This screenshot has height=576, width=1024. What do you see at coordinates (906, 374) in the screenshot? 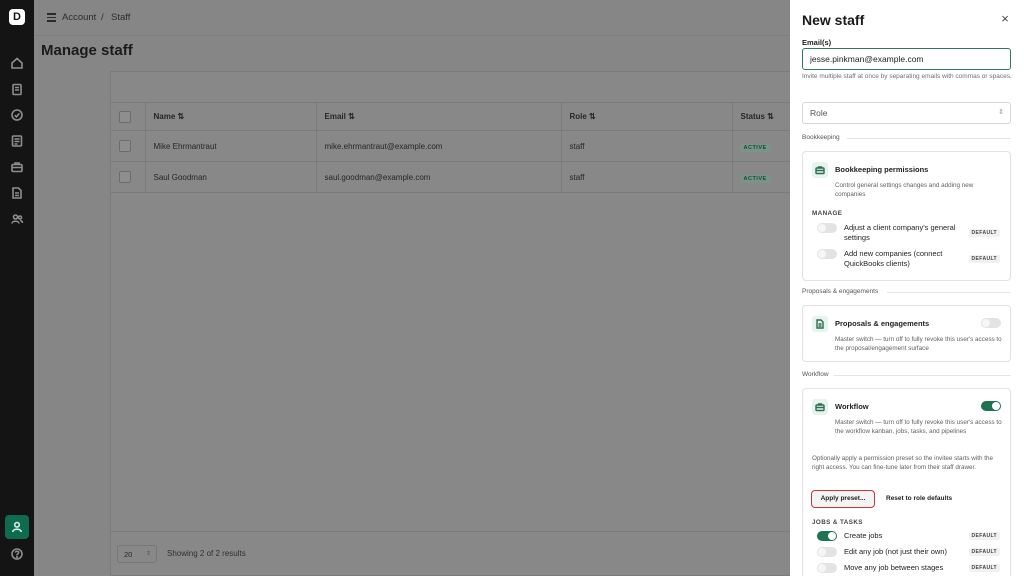
I see `section-header-workflow: Workflow` at bounding box center [906, 374].